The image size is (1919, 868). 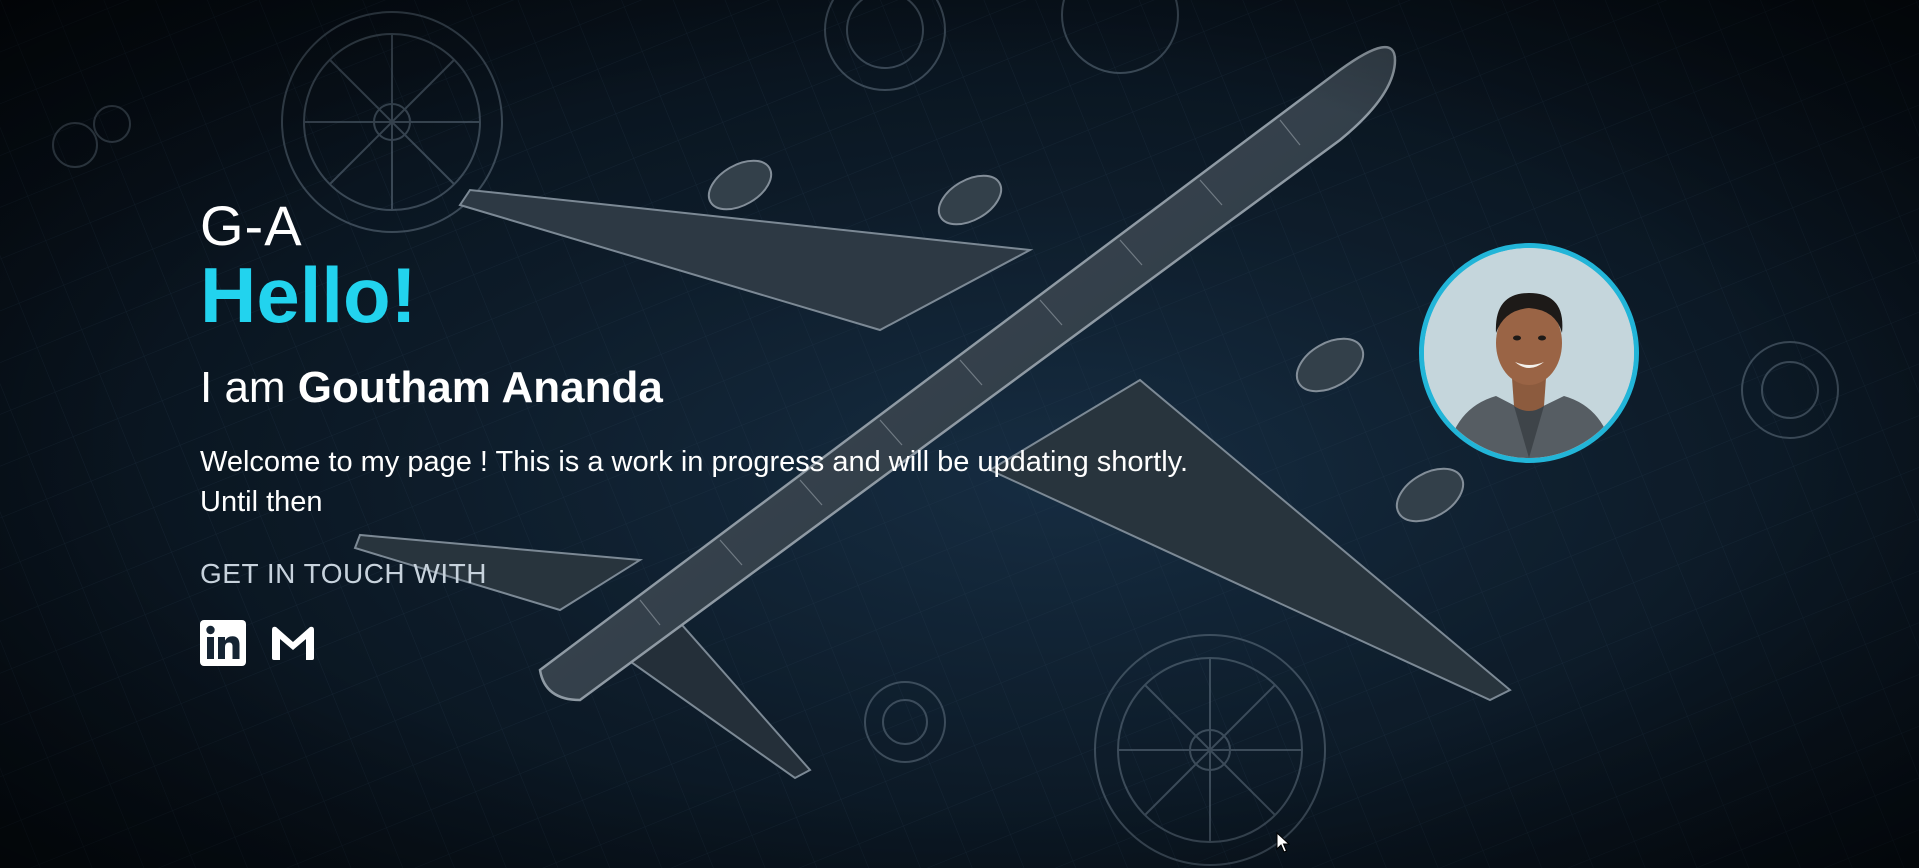 I want to click on profile-photo, so click(x=1529, y=353).